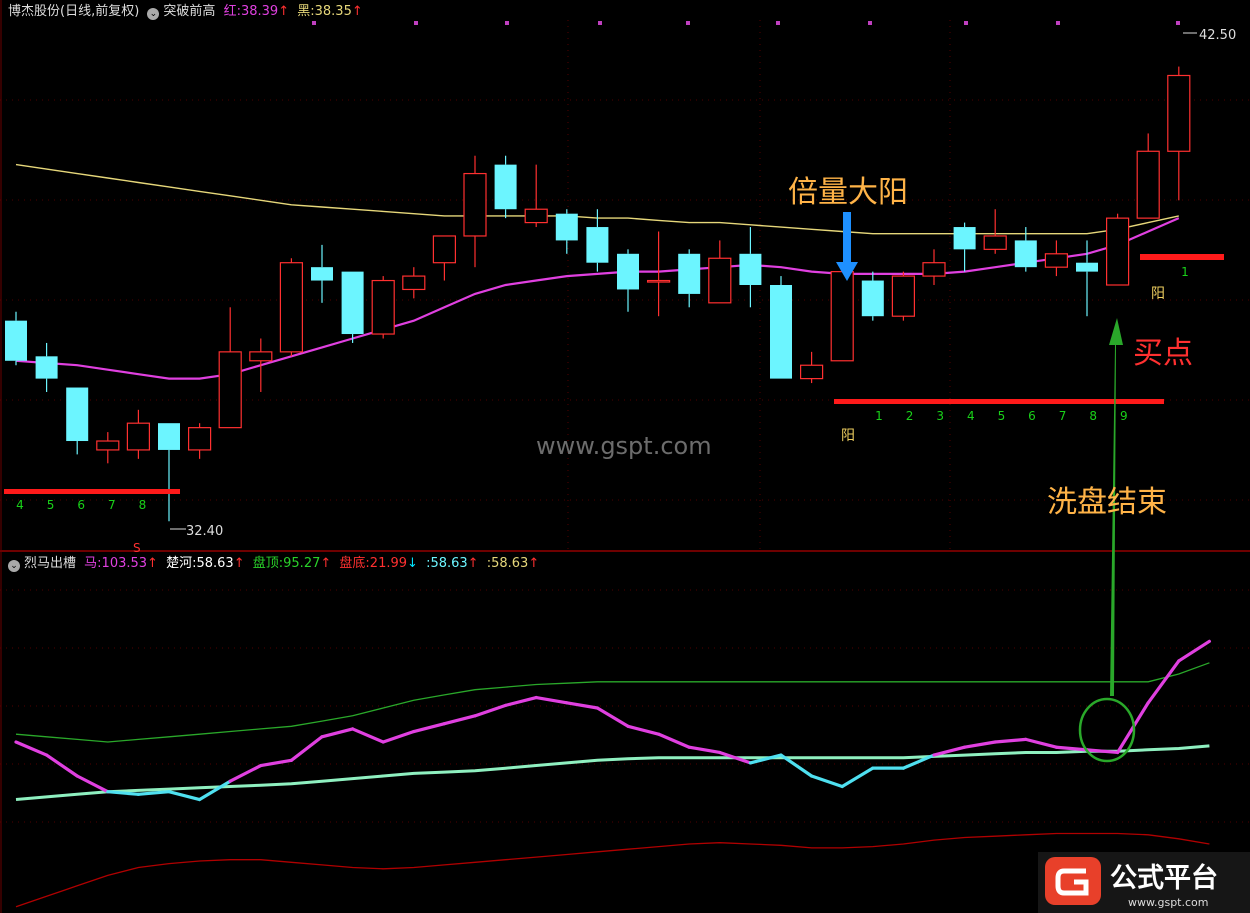  I want to click on blue-arrow-icon, so click(847, 246).